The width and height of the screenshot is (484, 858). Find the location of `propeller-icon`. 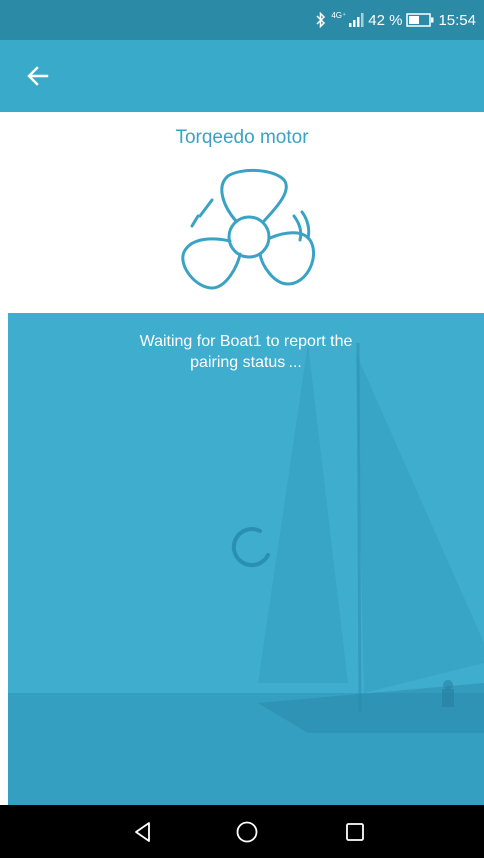

propeller-icon is located at coordinates (248, 229).